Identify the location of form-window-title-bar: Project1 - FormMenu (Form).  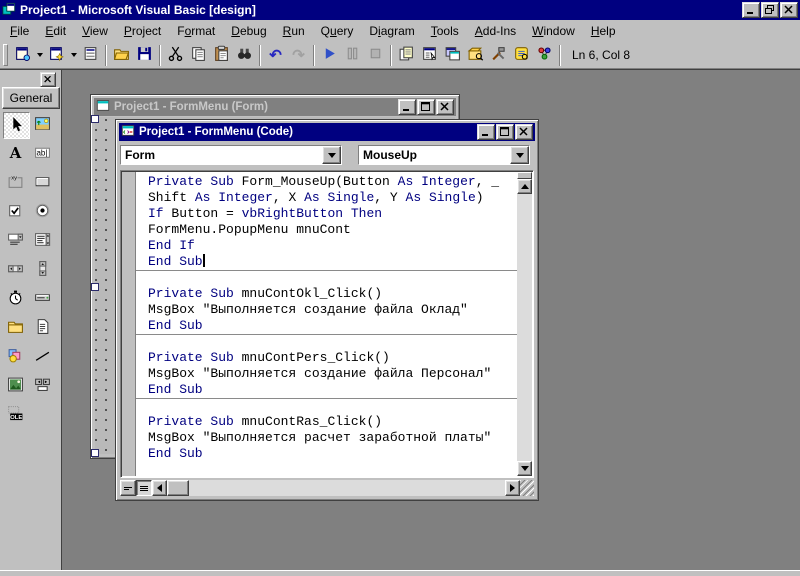
(275, 107).